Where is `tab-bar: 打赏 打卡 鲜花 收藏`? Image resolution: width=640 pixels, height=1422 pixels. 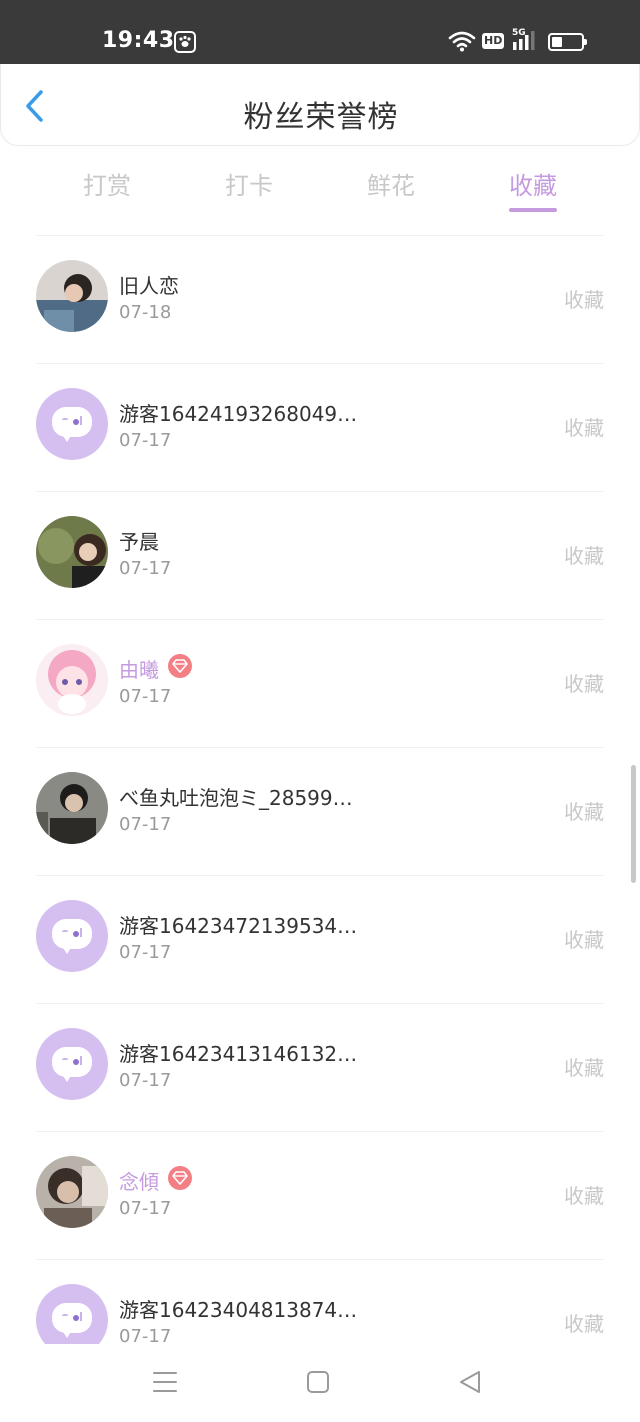 tab-bar: 打赏 打卡 鲜花 收藏 is located at coordinates (320, 191).